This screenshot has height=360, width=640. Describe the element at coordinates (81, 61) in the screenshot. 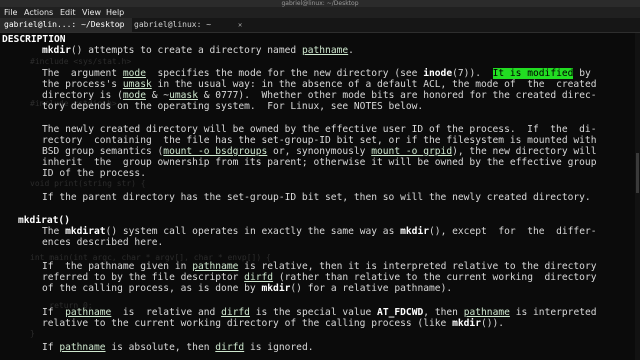

I see `ghost-code-line: #include <sys/stat.h>` at that location.